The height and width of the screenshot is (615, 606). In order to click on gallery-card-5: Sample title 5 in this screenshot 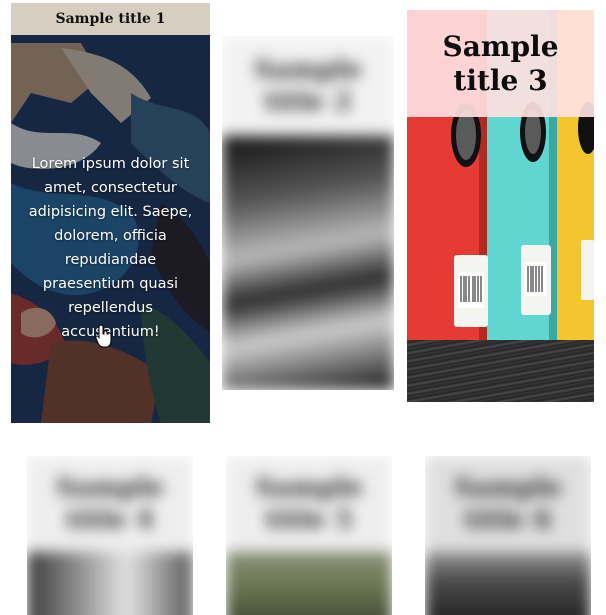, I will do `click(309, 535)`.